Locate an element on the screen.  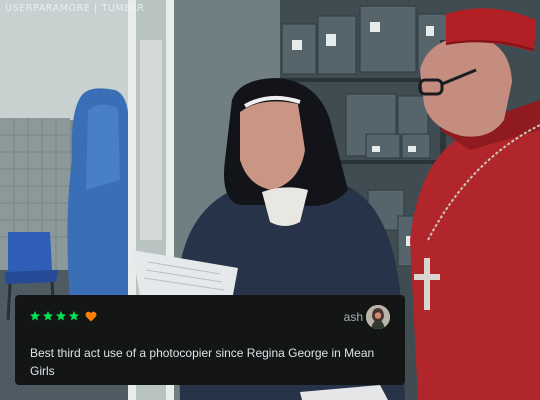
avatar is located at coordinates (378, 317).